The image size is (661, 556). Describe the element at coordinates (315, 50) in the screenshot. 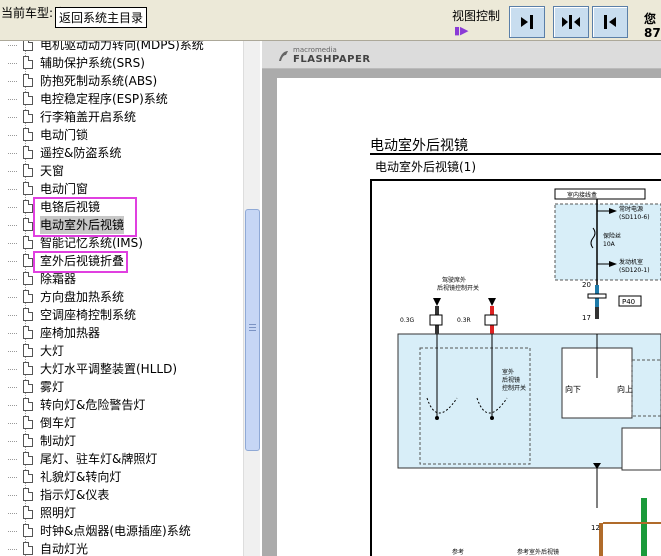

I see `logo-small-text: macromedia` at that location.